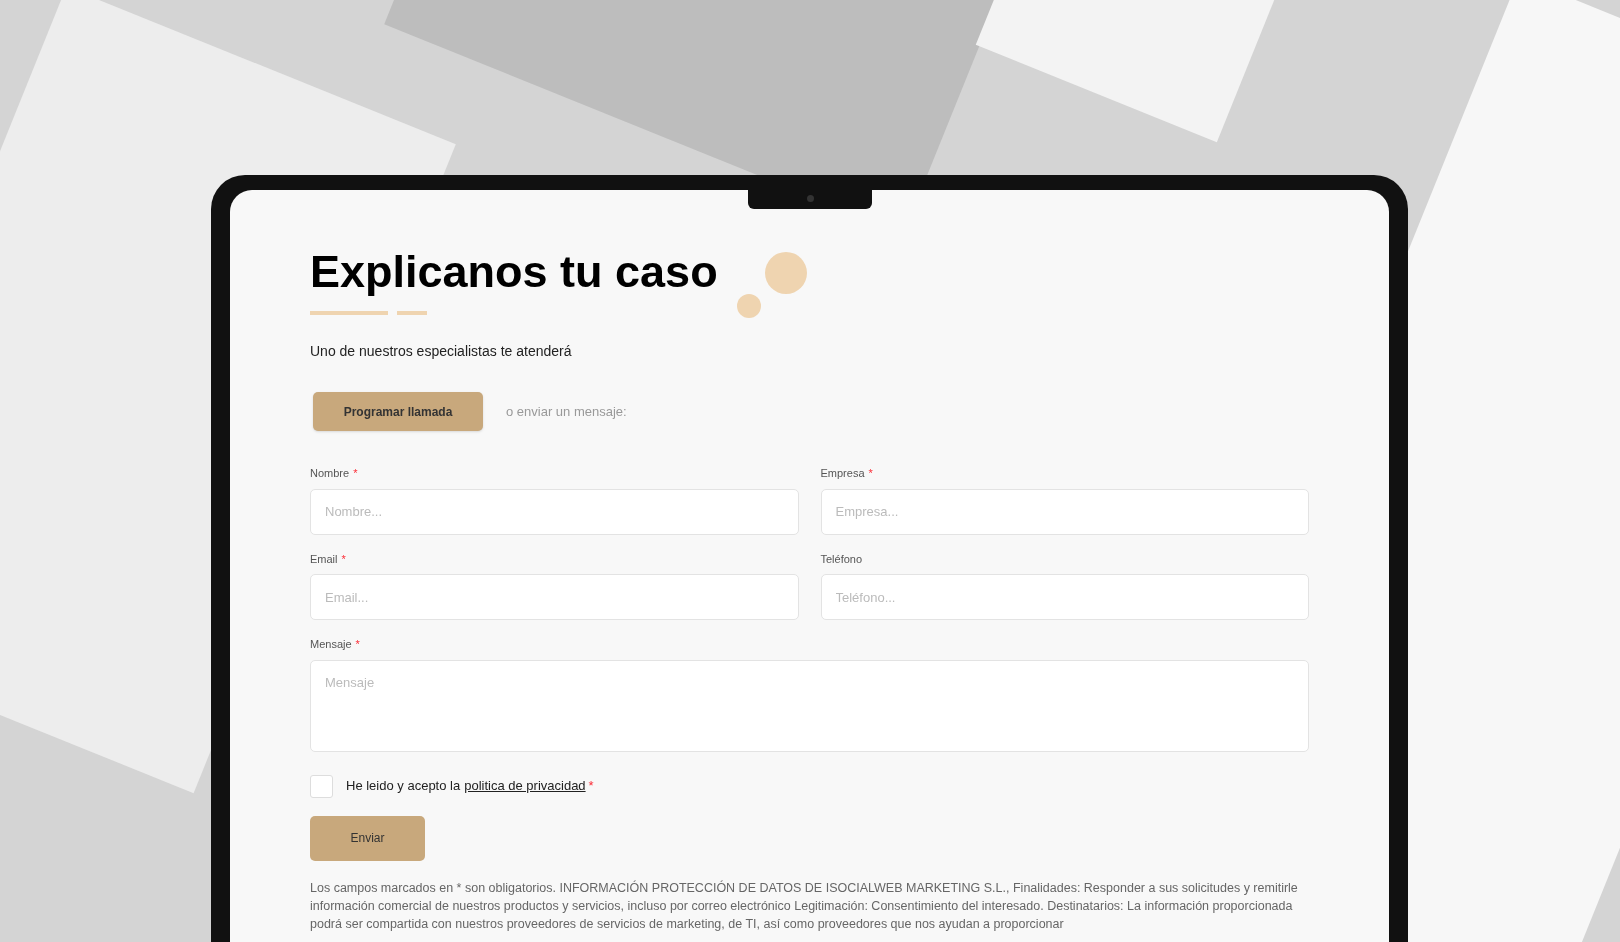  What do you see at coordinates (810, 198) in the screenshot?
I see `camera-icon` at bounding box center [810, 198].